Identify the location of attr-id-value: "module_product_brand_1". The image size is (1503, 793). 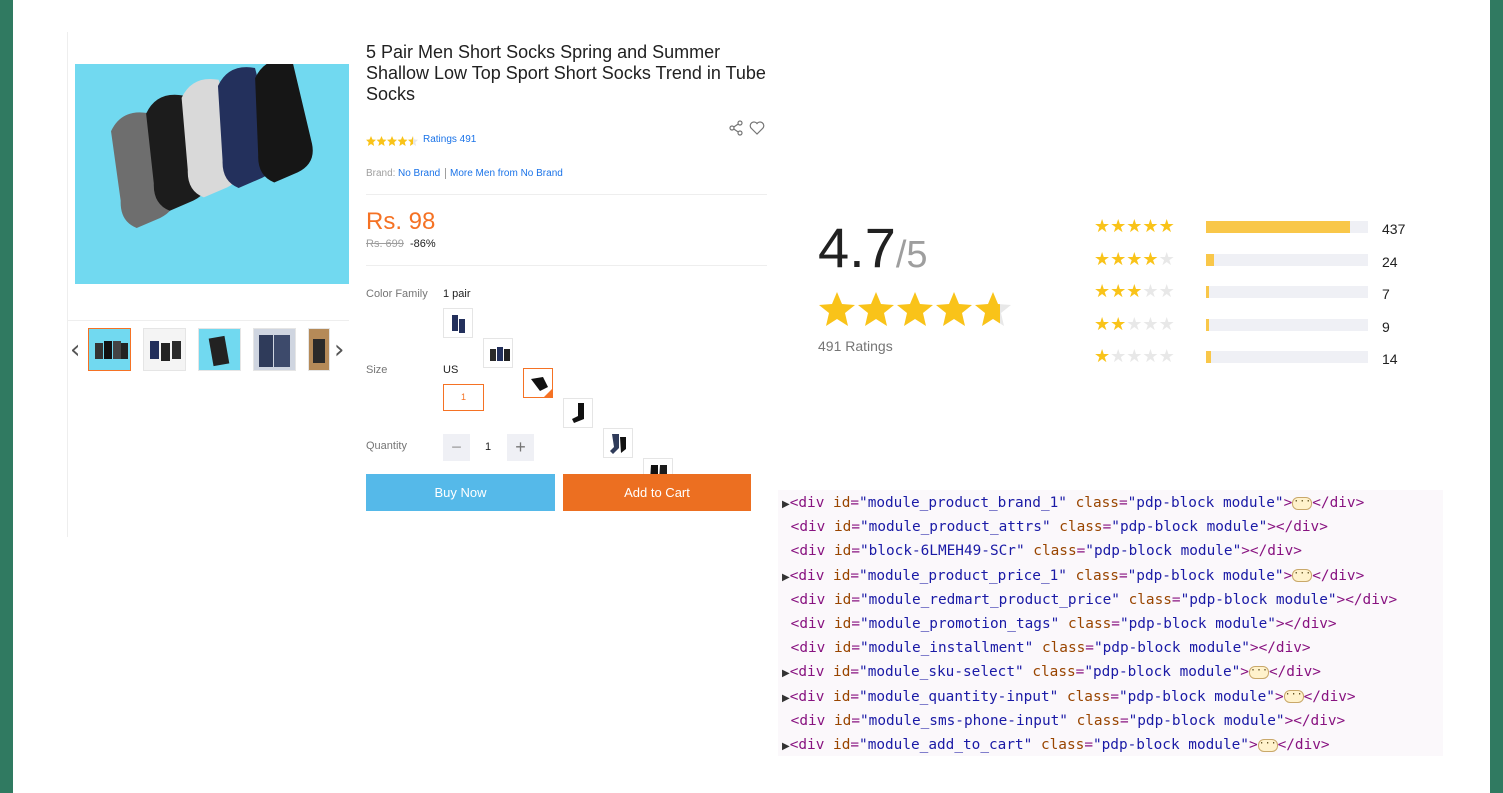
(963, 503).